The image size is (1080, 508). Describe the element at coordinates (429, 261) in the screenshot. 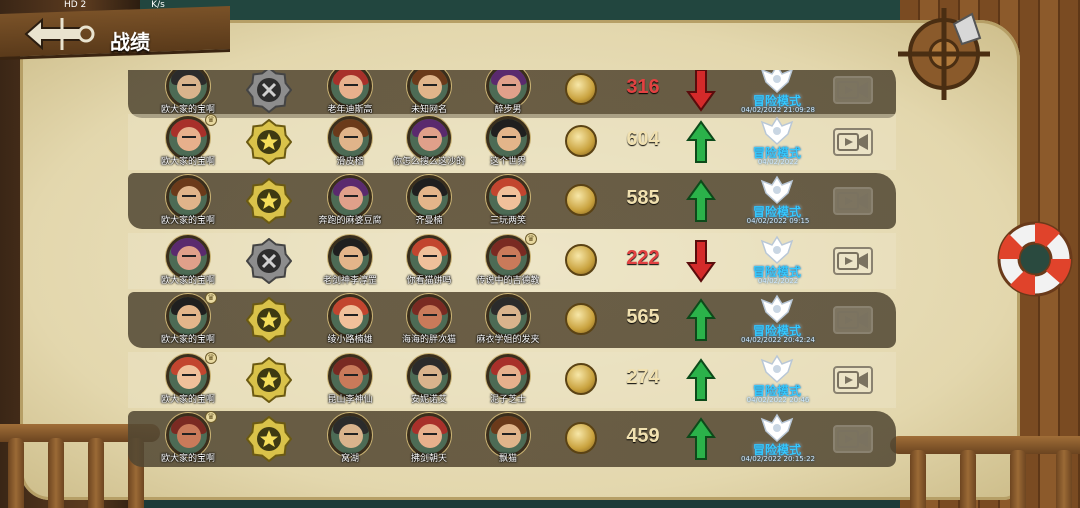

I see `avatar-slot: 你看猫饼吗` at that location.